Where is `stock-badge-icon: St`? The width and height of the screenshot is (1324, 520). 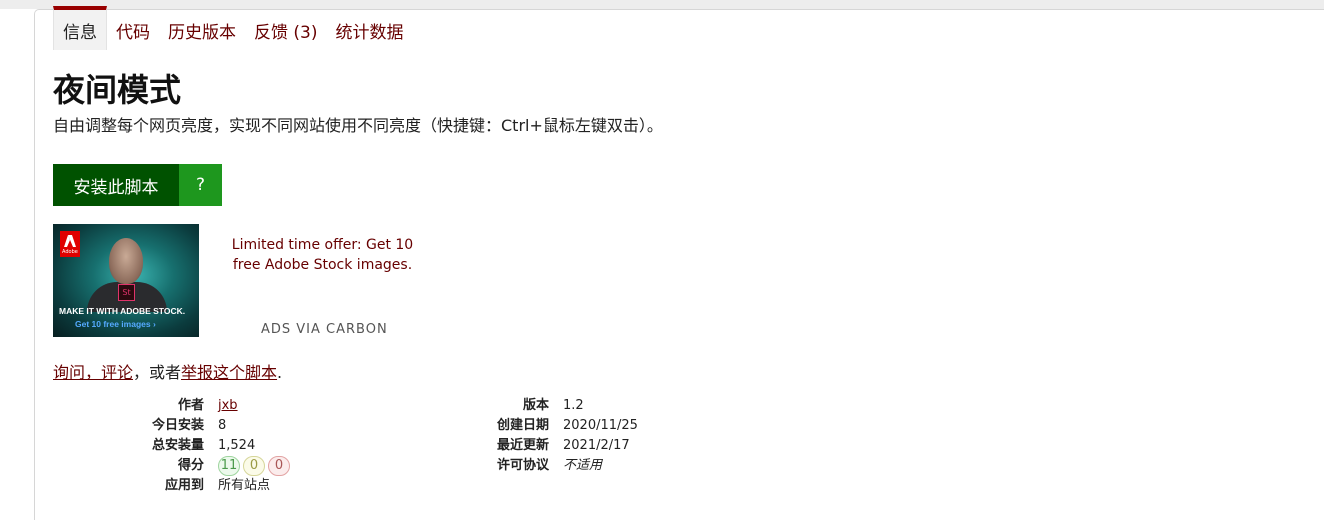
stock-badge-icon: St is located at coordinates (126, 292).